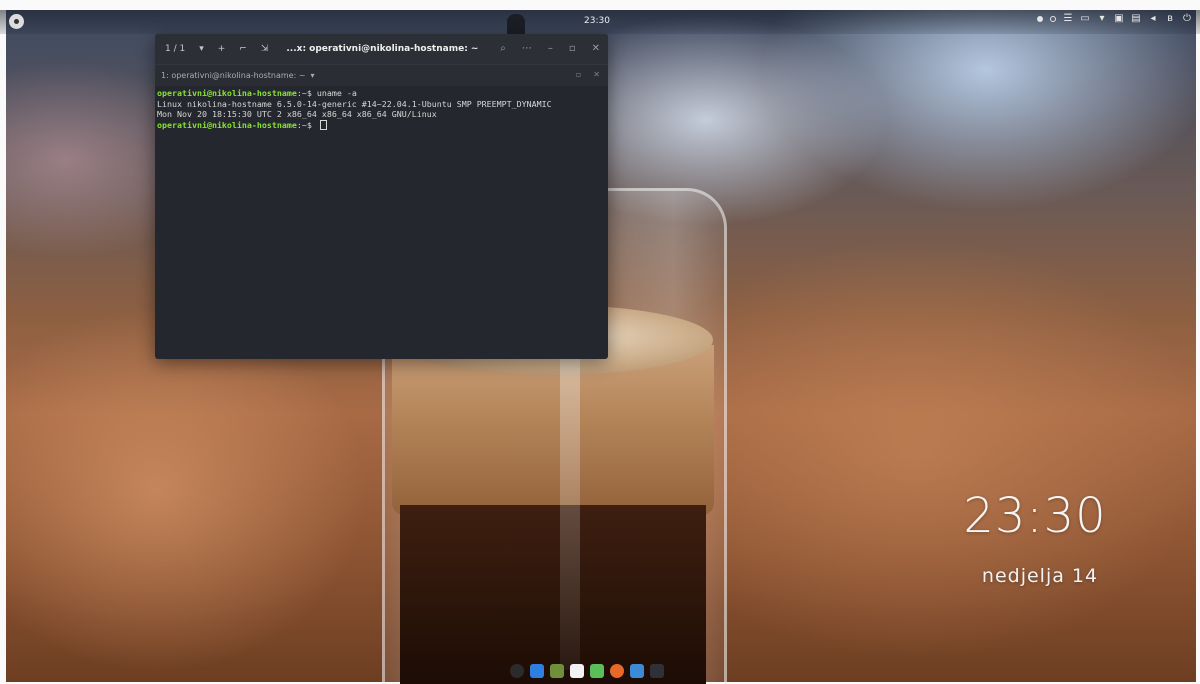 The width and height of the screenshot is (1200, 684). Describe the element at coordinates (336, 93) in the screenshot. I see `command-text: uname -a` at that location.